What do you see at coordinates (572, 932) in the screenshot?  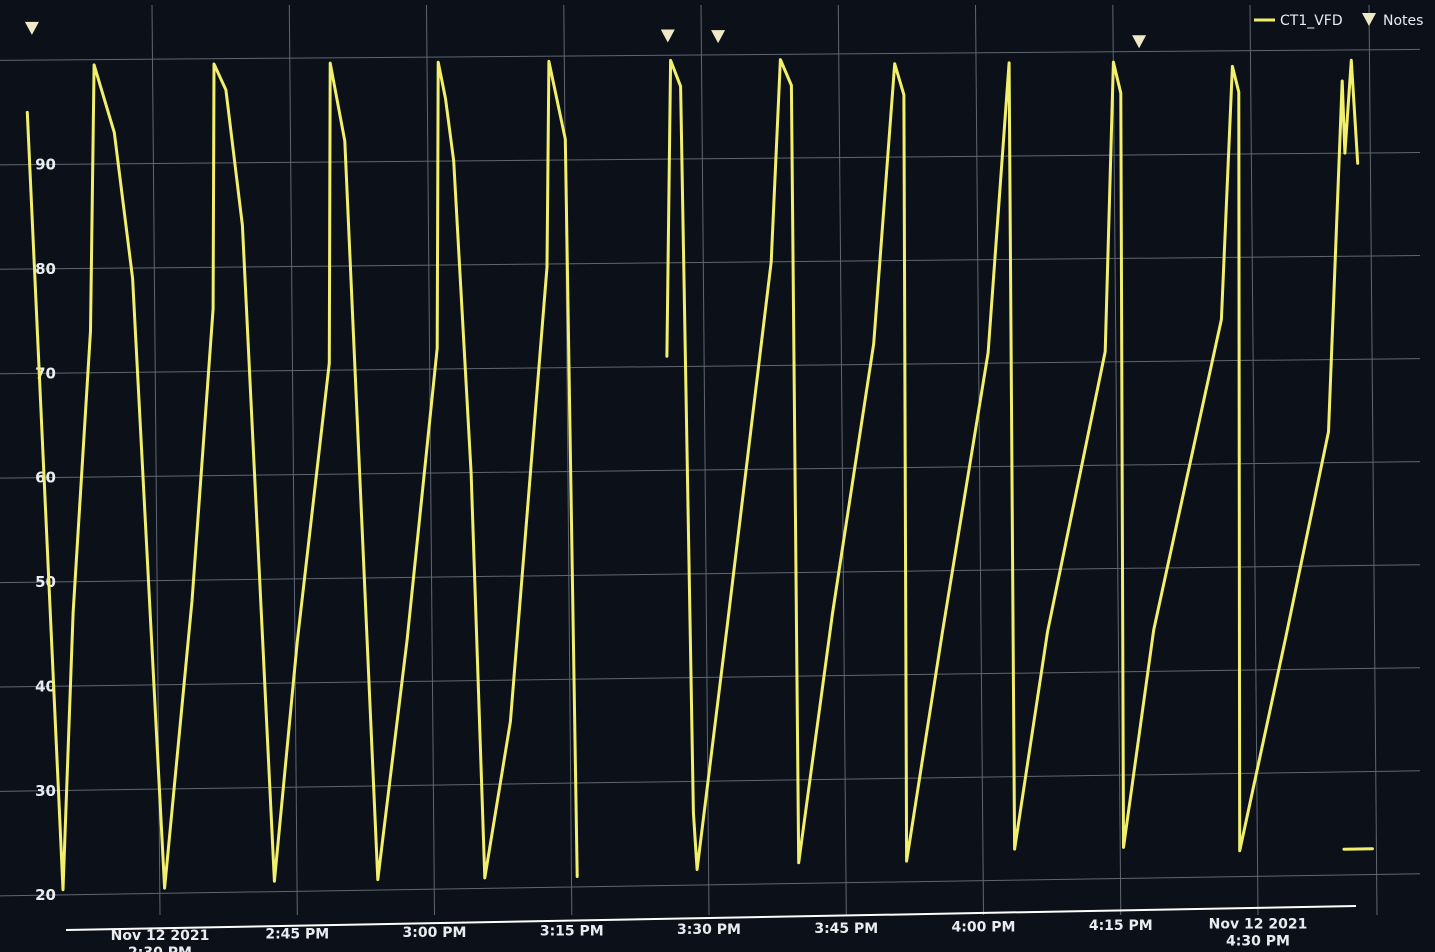 I see `x-tick-label: 3:15 PM` at bounding box center [572, 932].